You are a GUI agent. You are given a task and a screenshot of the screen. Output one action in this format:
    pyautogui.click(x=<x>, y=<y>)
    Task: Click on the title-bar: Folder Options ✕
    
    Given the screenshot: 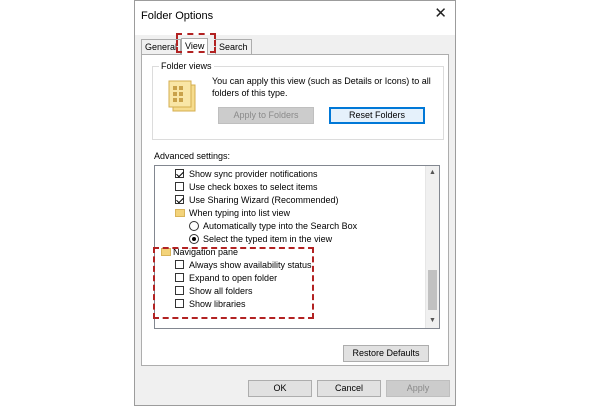 What is the action you would take?
    pyautogui.click(x=295, y=18)
    